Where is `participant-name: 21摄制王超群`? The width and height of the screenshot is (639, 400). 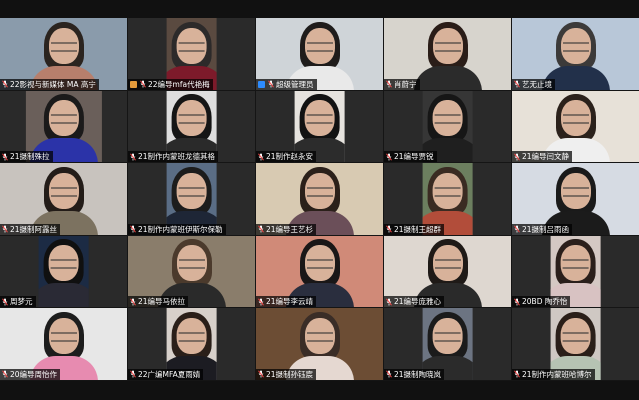
participant-name: 21摄制王超群 is located at coordinates (418, 229).